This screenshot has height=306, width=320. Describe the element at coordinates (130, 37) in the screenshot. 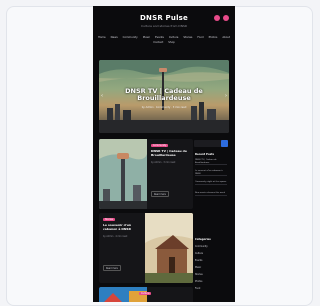

I see `nav-item-community: Community` at that location.